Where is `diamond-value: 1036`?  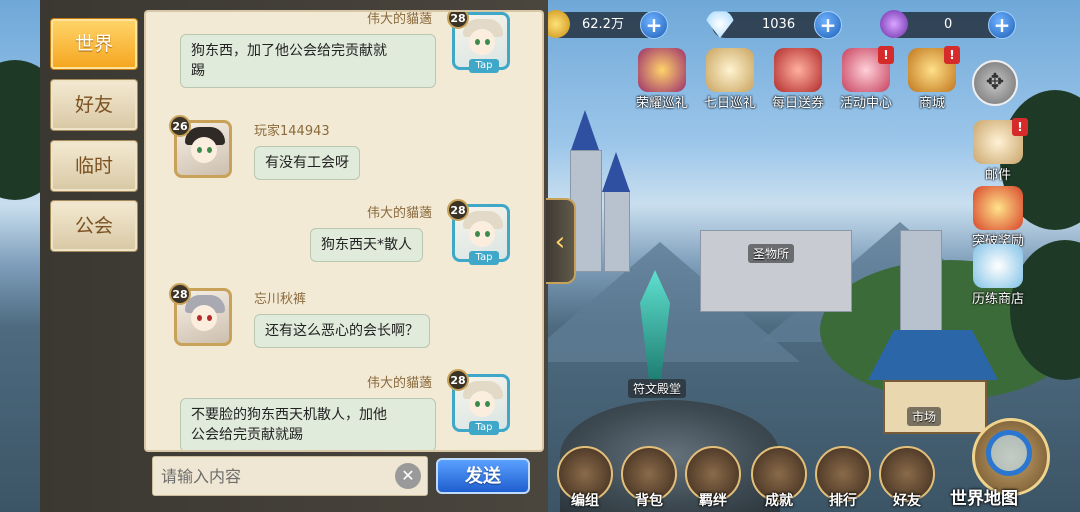
diamond-value: 1036 is located at coordinates (779, 24).